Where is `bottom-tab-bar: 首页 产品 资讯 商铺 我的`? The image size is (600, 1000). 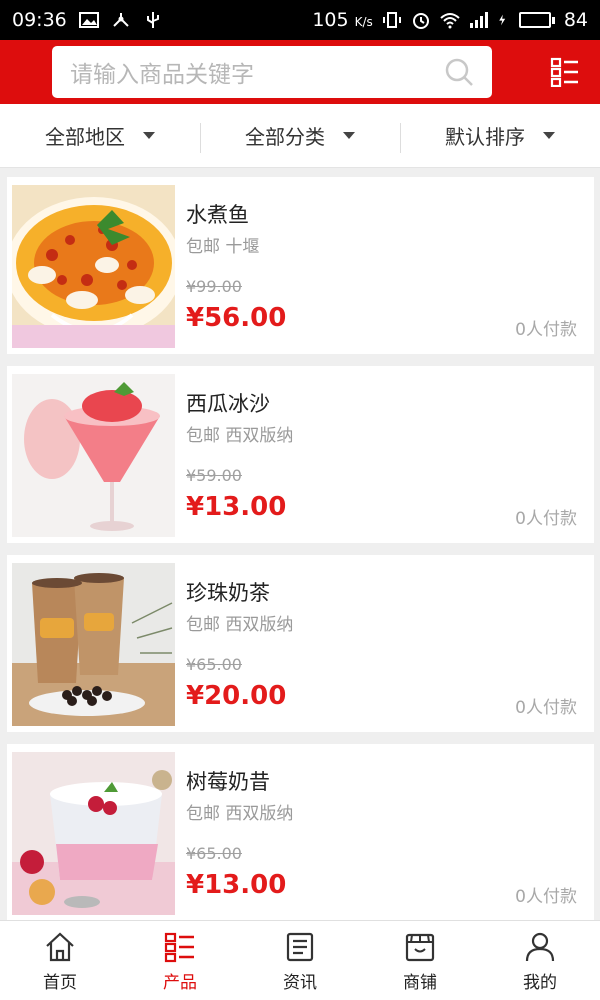 bottom-tab-bar: 首页 产品 资讯 商铺 我的 is located at coordinates (300, 960).